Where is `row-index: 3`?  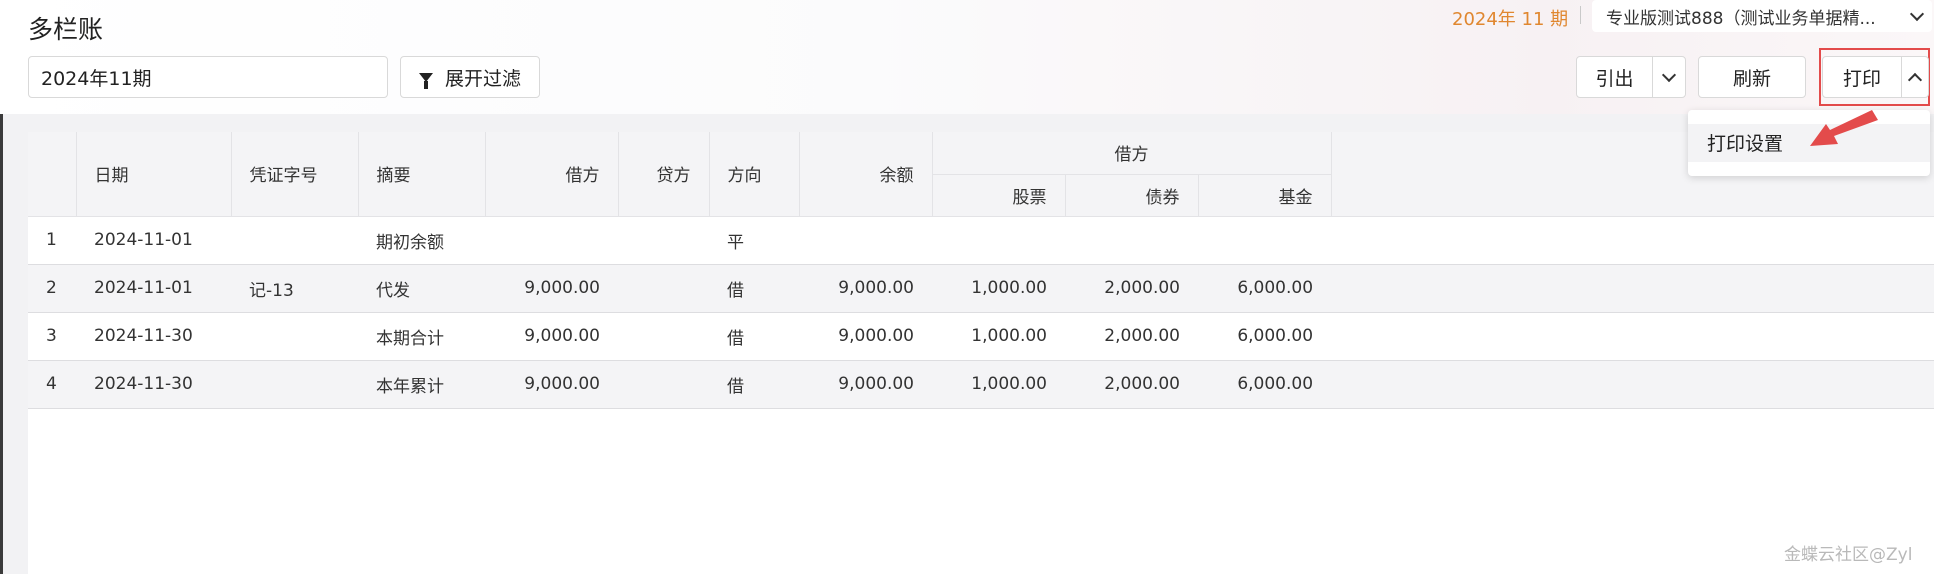
row-index: 3 is located at coordinates (52, 336).